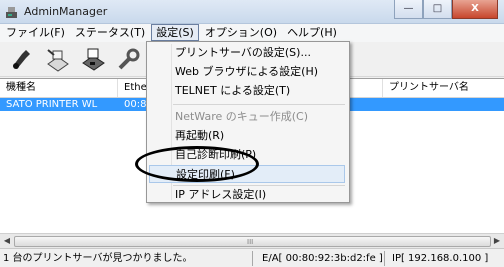  I want to click on window-title: AdminManager, so click(66, 11).